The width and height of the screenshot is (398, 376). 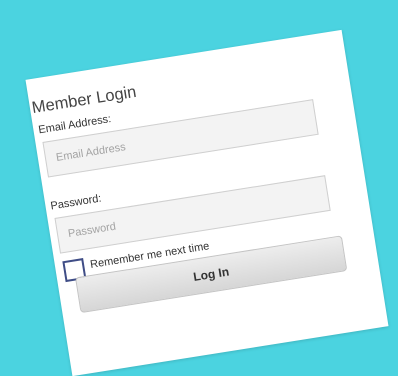 What do you see at coordinates (211, 274) in the screenshot?
I see `log-in-button: Log In` at bounding box center [211, 274].